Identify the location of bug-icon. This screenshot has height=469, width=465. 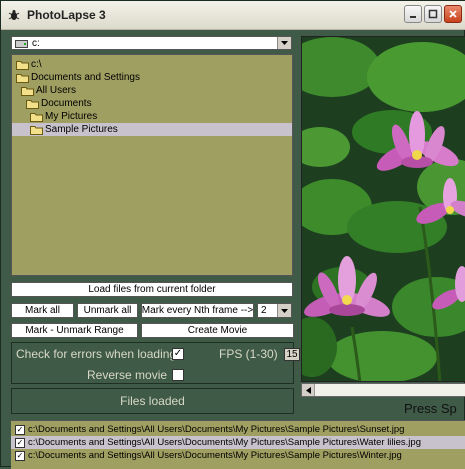
(14, 15).